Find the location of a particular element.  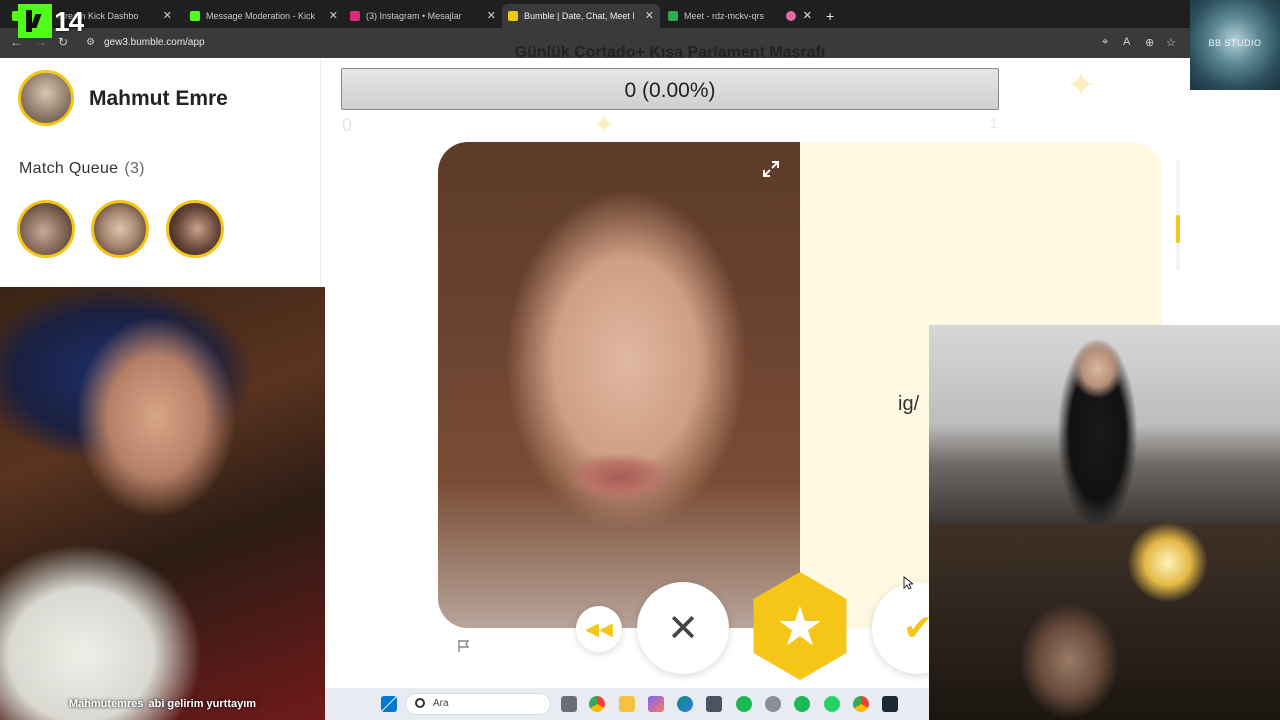

rewind-button: ◀◀ is located at coordinates (599, 629).